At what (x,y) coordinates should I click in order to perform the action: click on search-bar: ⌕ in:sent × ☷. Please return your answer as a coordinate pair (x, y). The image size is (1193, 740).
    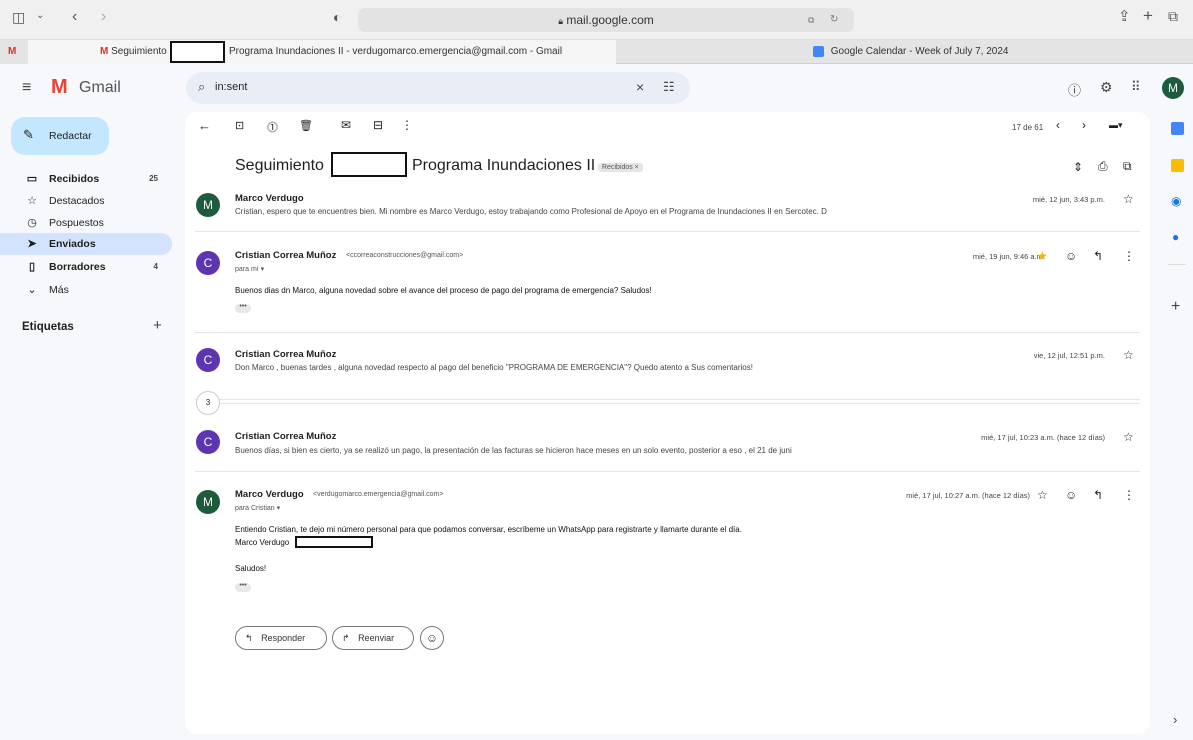
    Looking at the image, I should click on (438, 88).